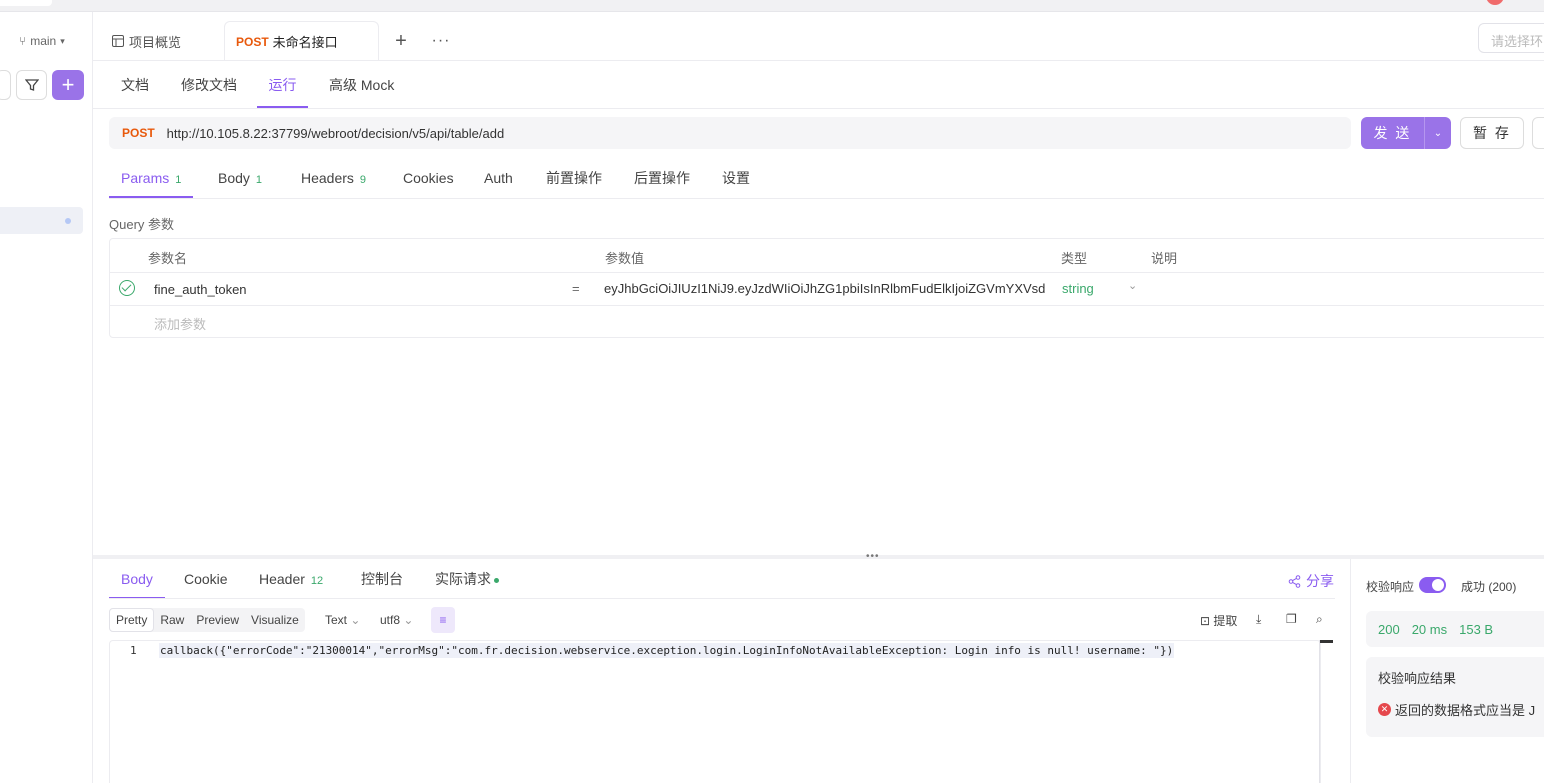 The image size is (1544, 783). I want to click on search-input, so click(5, 85).